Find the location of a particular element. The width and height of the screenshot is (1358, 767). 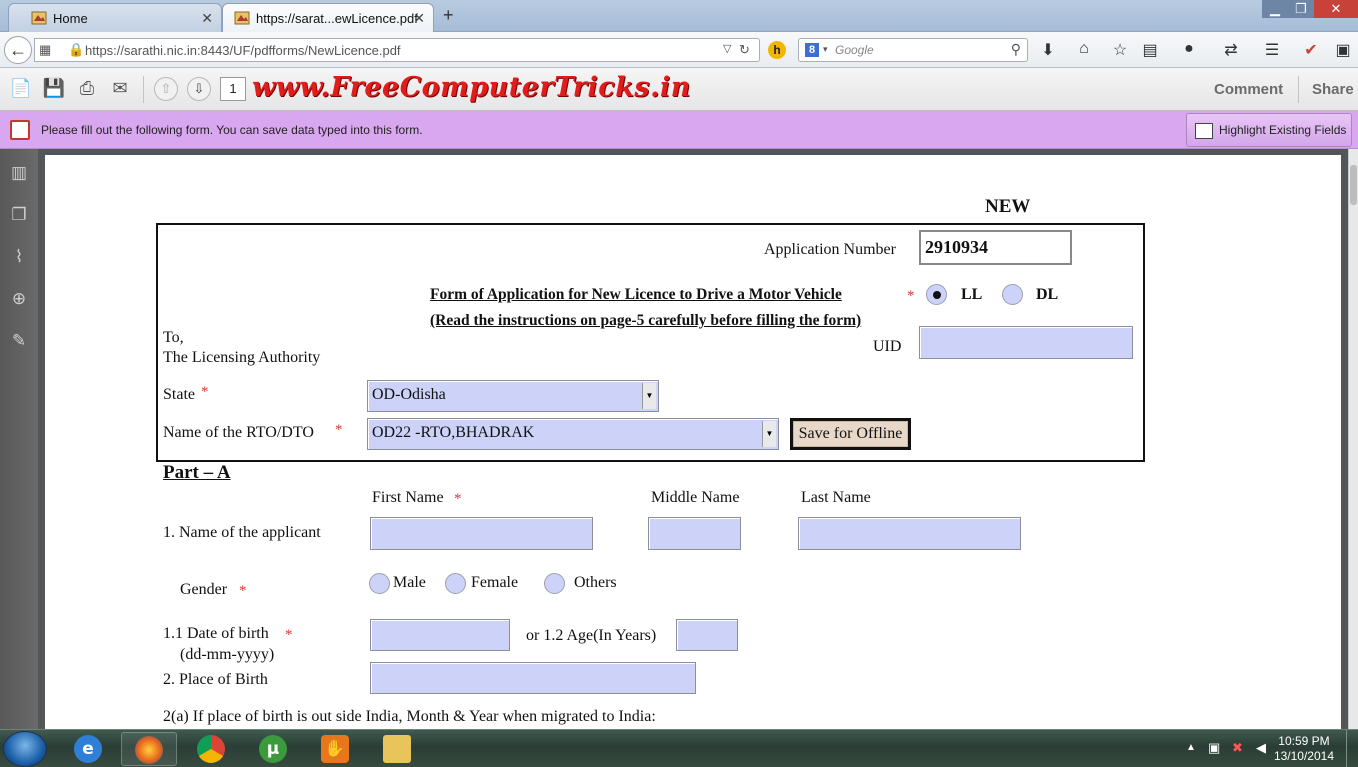

licensing-authority-line: The Licensing Authority is located at coordinates (242, 357).